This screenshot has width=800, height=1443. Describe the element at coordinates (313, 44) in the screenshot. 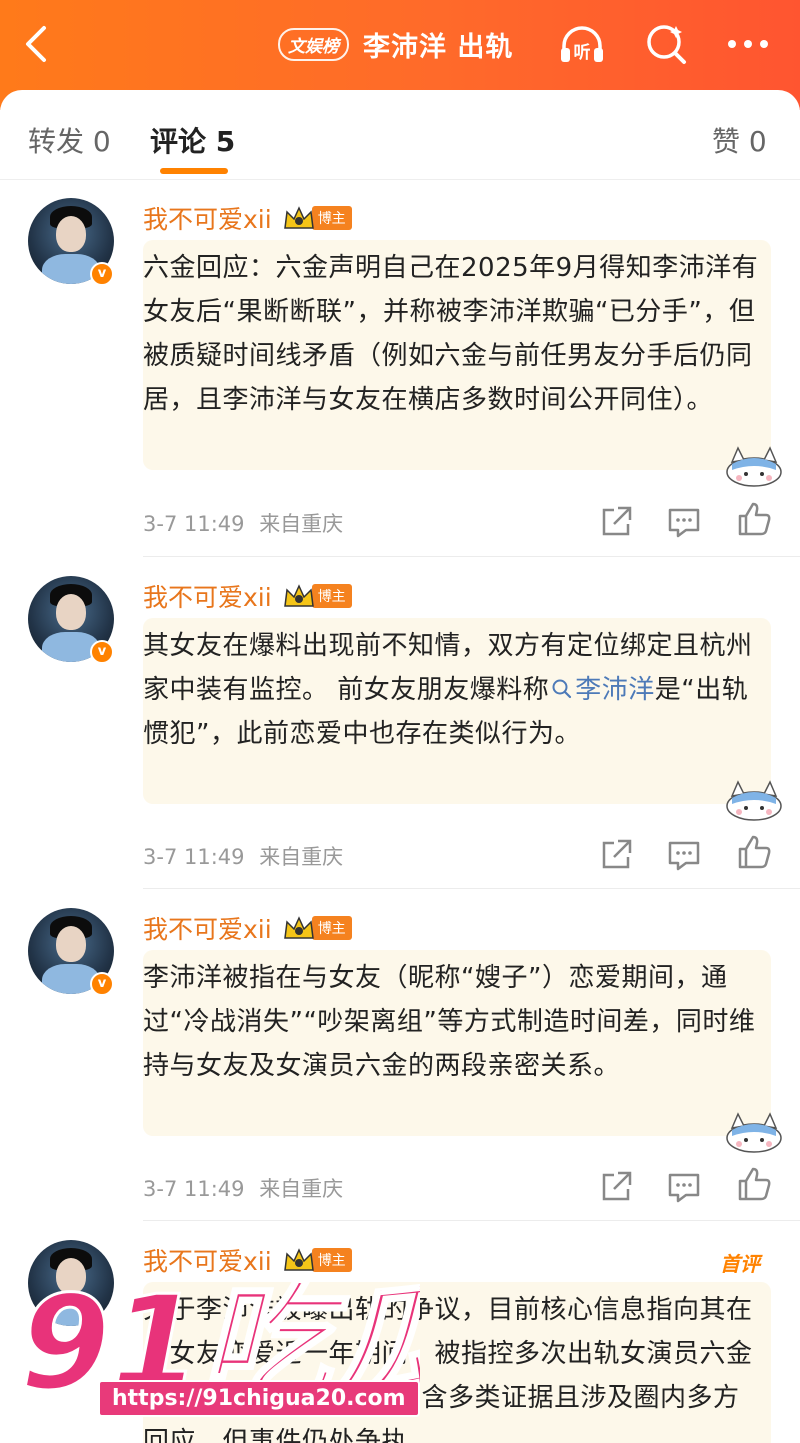

I see `hot-list-badge: 文娱榜` at that location.